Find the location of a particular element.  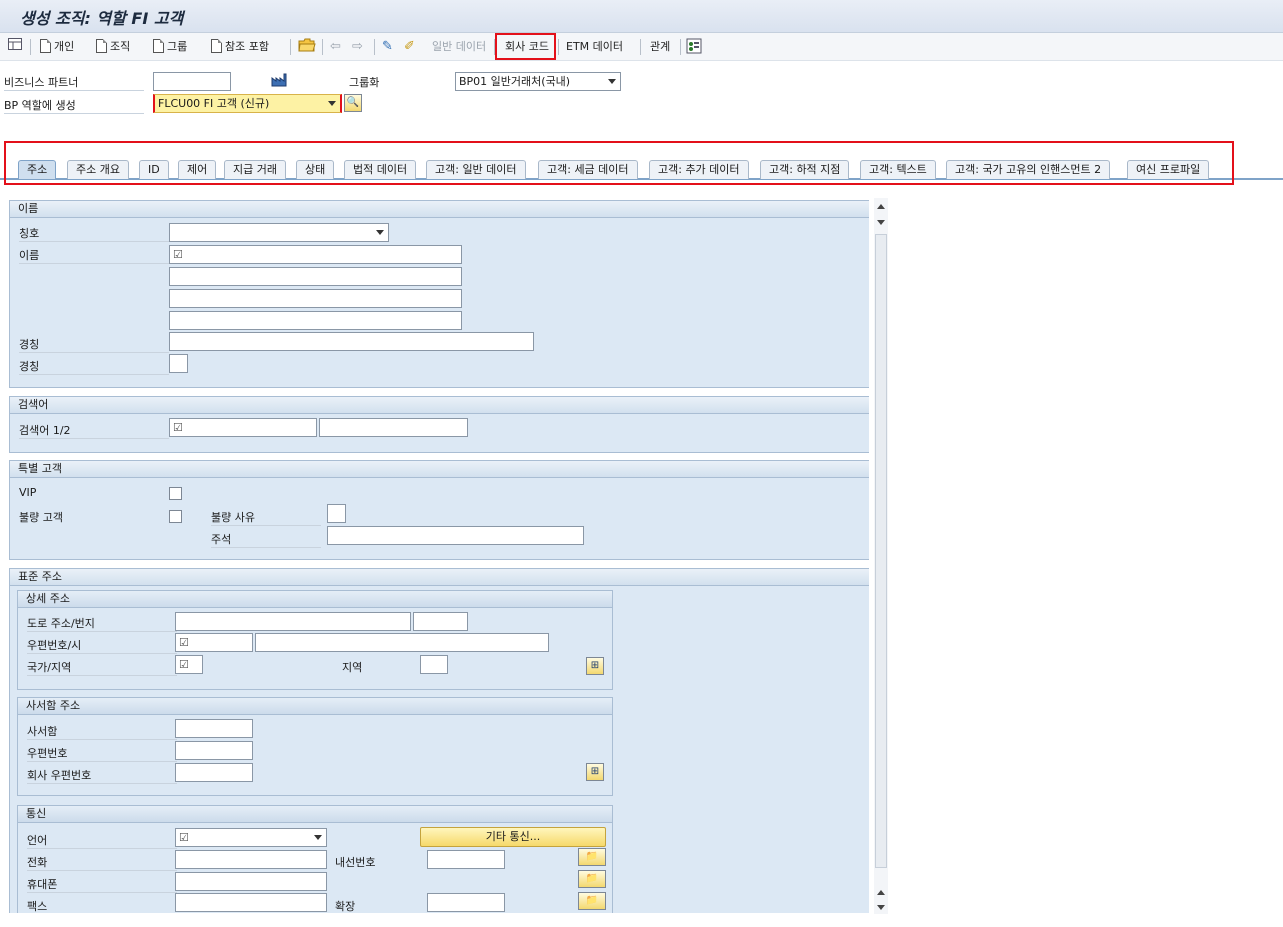

bp-input is located at coordinates (192, 81).